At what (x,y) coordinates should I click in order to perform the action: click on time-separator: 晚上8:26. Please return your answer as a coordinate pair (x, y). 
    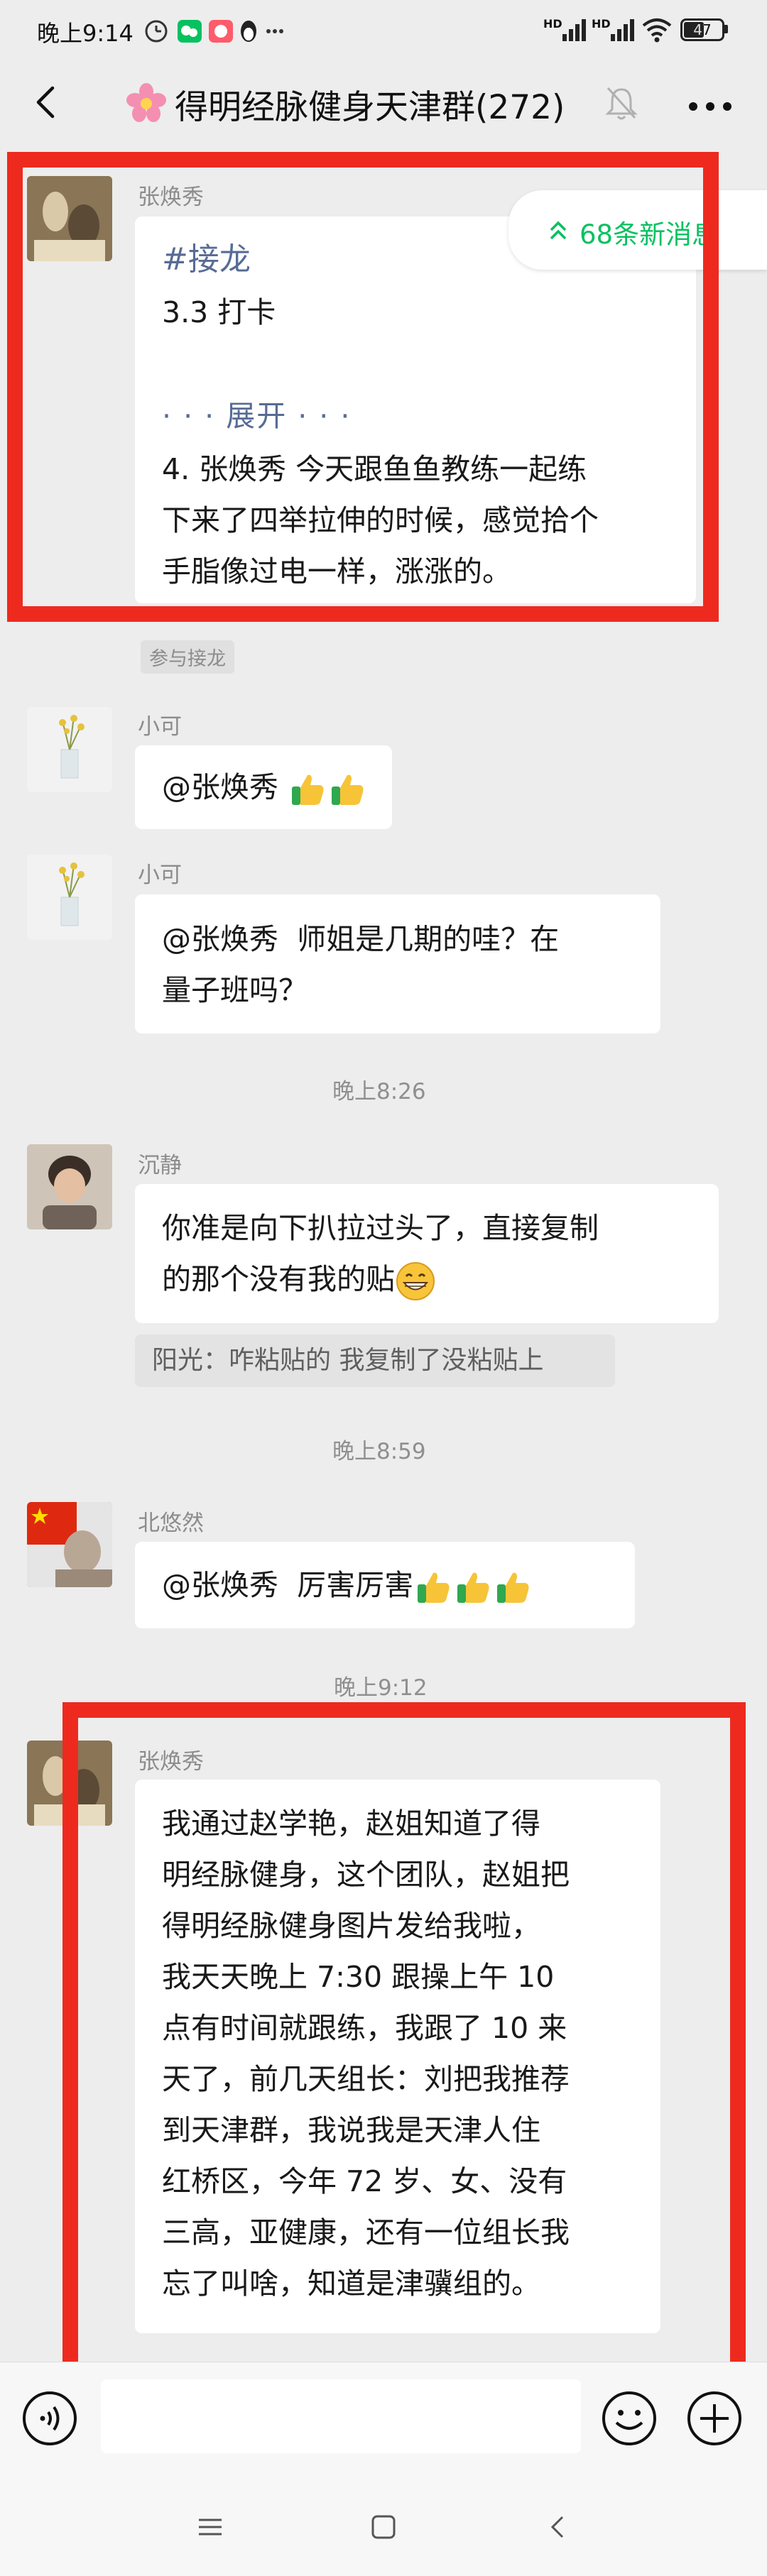
    Looking at the image, I should click on (379, 1092).